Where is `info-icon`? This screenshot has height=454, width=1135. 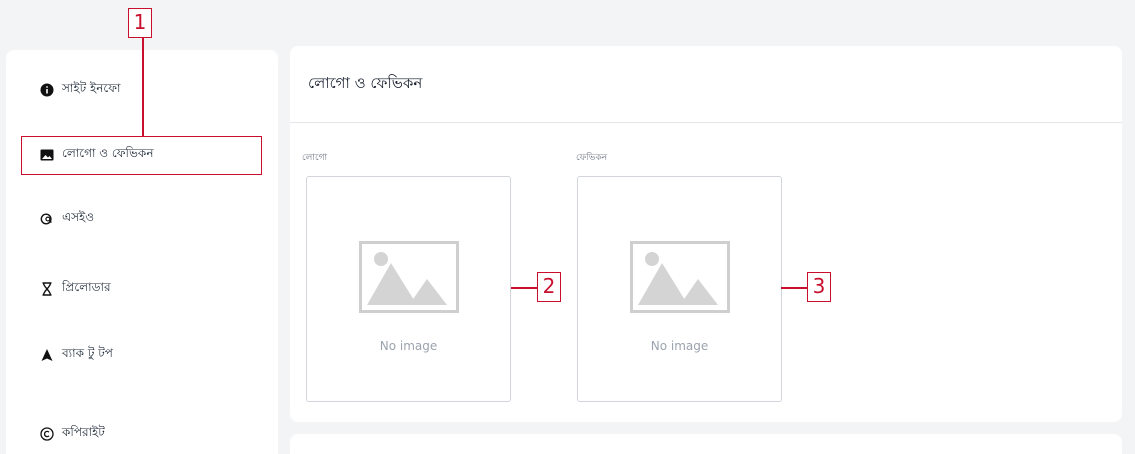
info-icon is located at coordinates (47, 90).